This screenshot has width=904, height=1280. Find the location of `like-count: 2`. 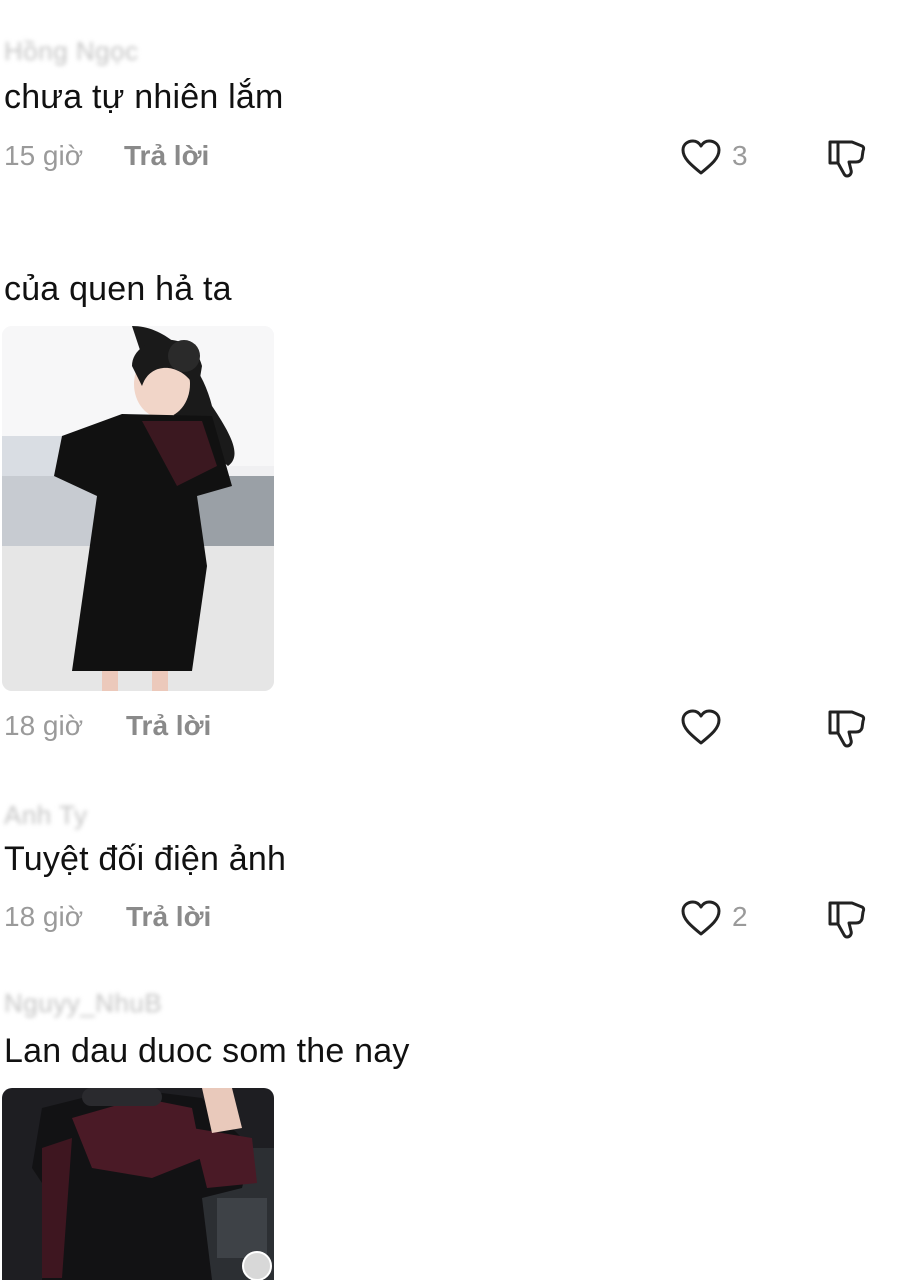

like-count: 2 is located at coordinates (740, 916).